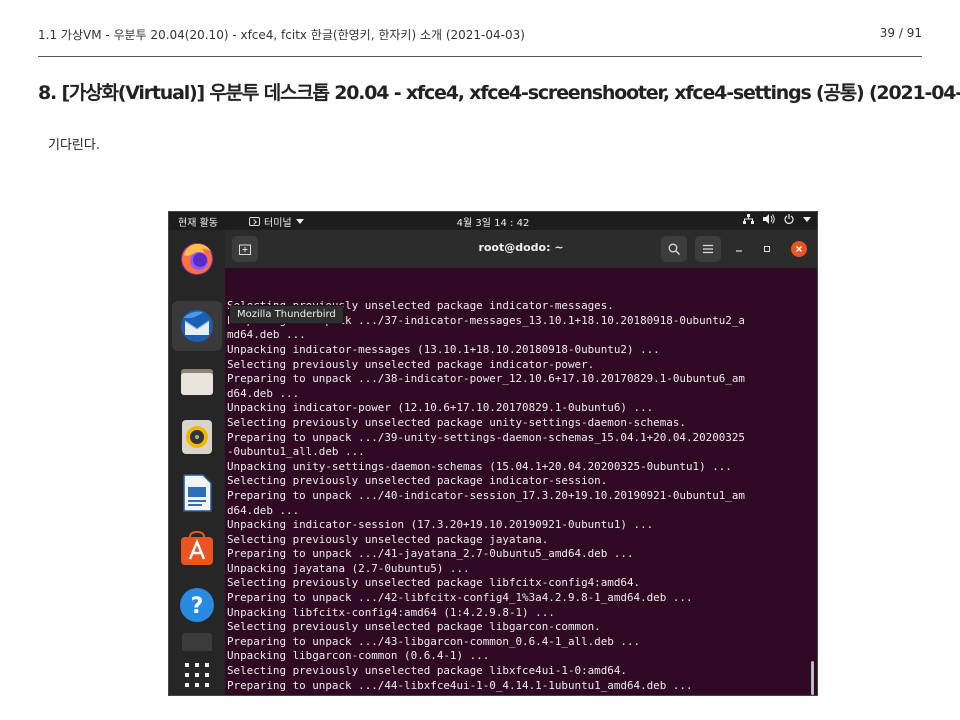  I want to click on terminal-headerbar: root@dodo: ~, so click(521, 249).